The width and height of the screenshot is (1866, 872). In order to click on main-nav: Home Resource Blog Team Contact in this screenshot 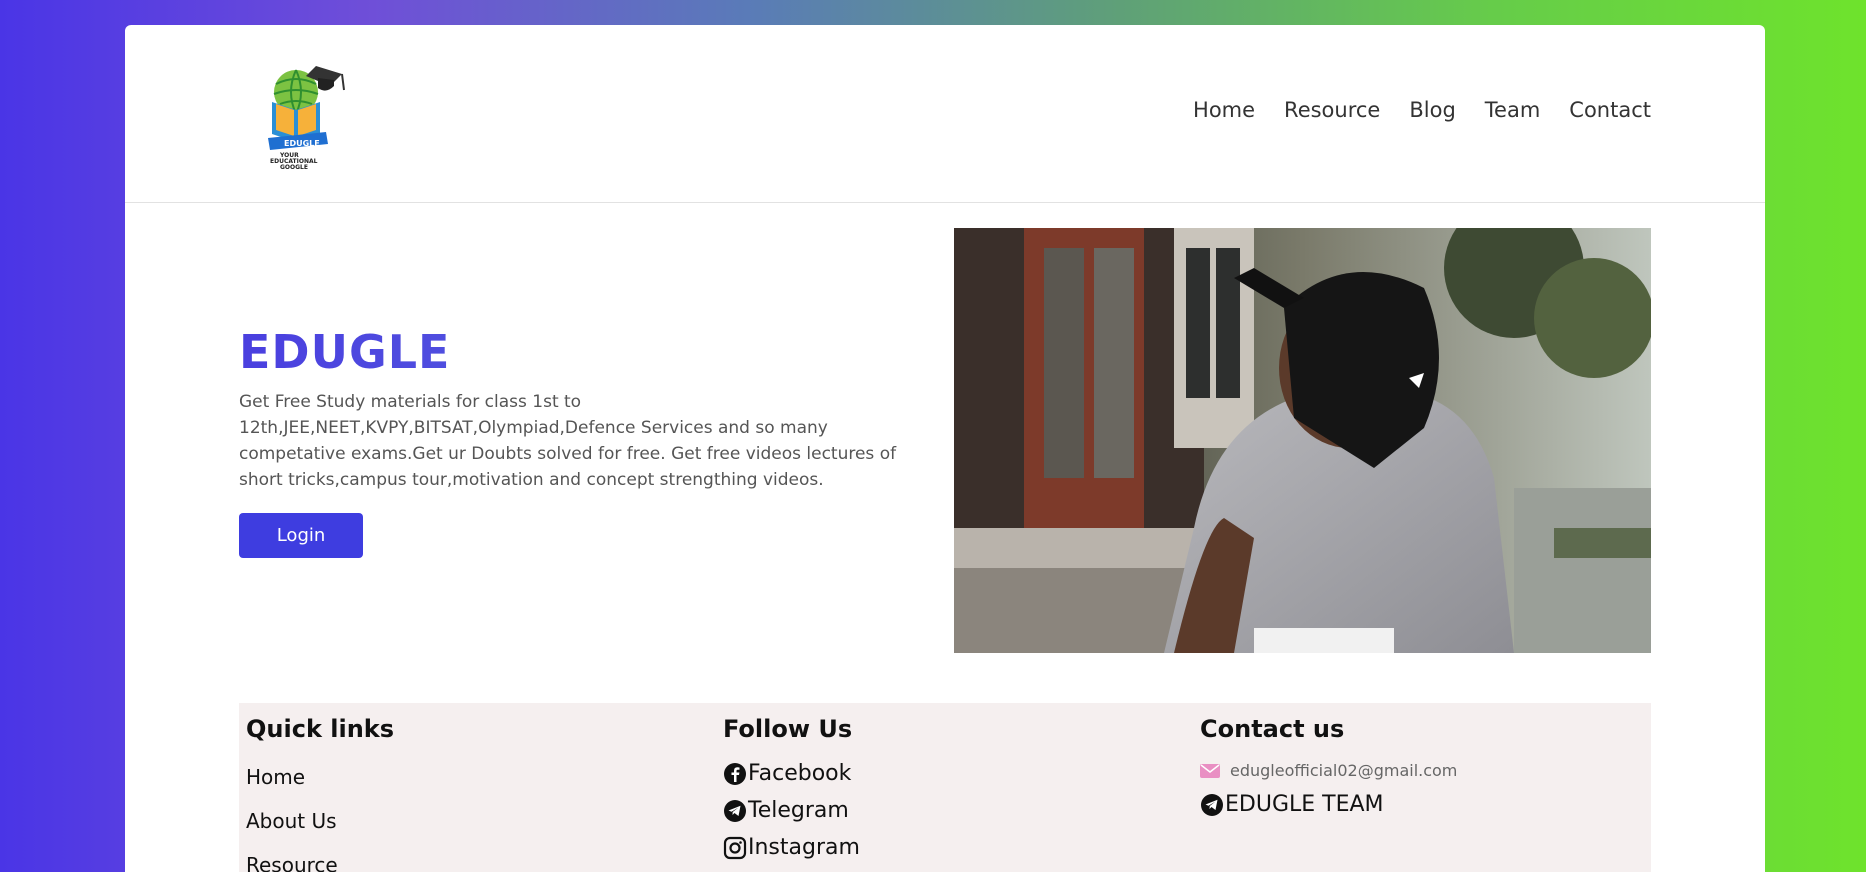, I will do `click(1422, 110)`.